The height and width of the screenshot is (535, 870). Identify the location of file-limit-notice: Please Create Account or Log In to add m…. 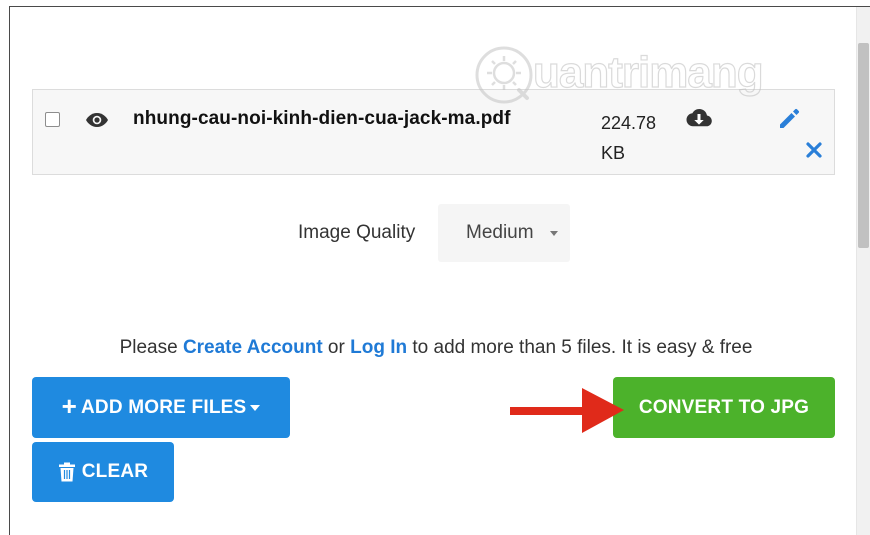
(435, 348).